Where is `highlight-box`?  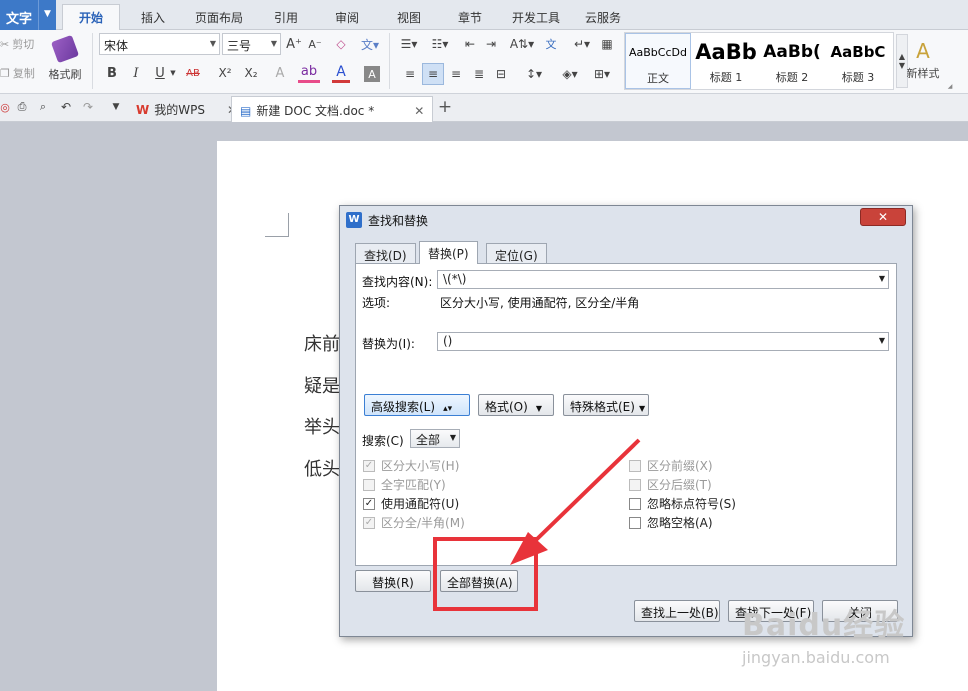
highlight-box is located at coordinates (485, 574).